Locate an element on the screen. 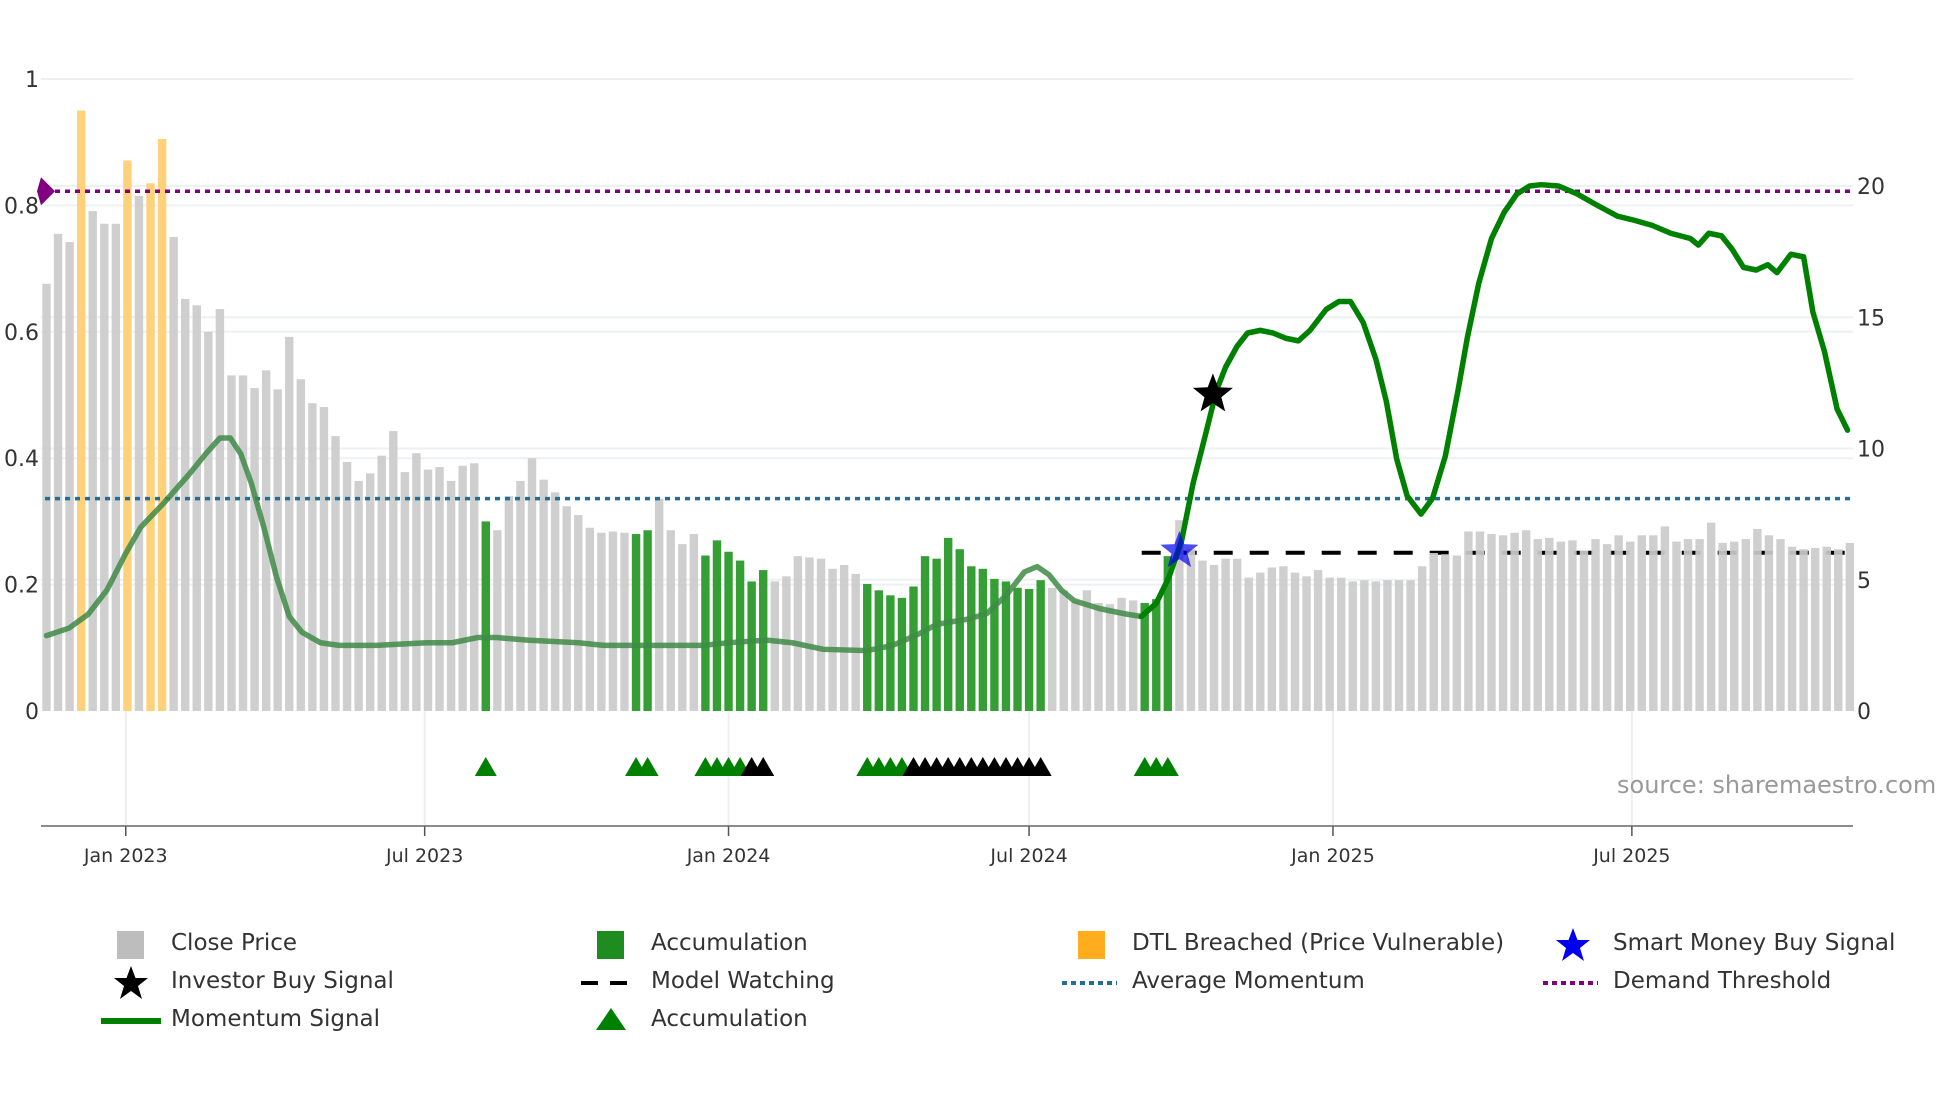 This screenshot has width=1960, height=1102. x-tick-label: Jan 2023 is located at coordinates (125, 856).